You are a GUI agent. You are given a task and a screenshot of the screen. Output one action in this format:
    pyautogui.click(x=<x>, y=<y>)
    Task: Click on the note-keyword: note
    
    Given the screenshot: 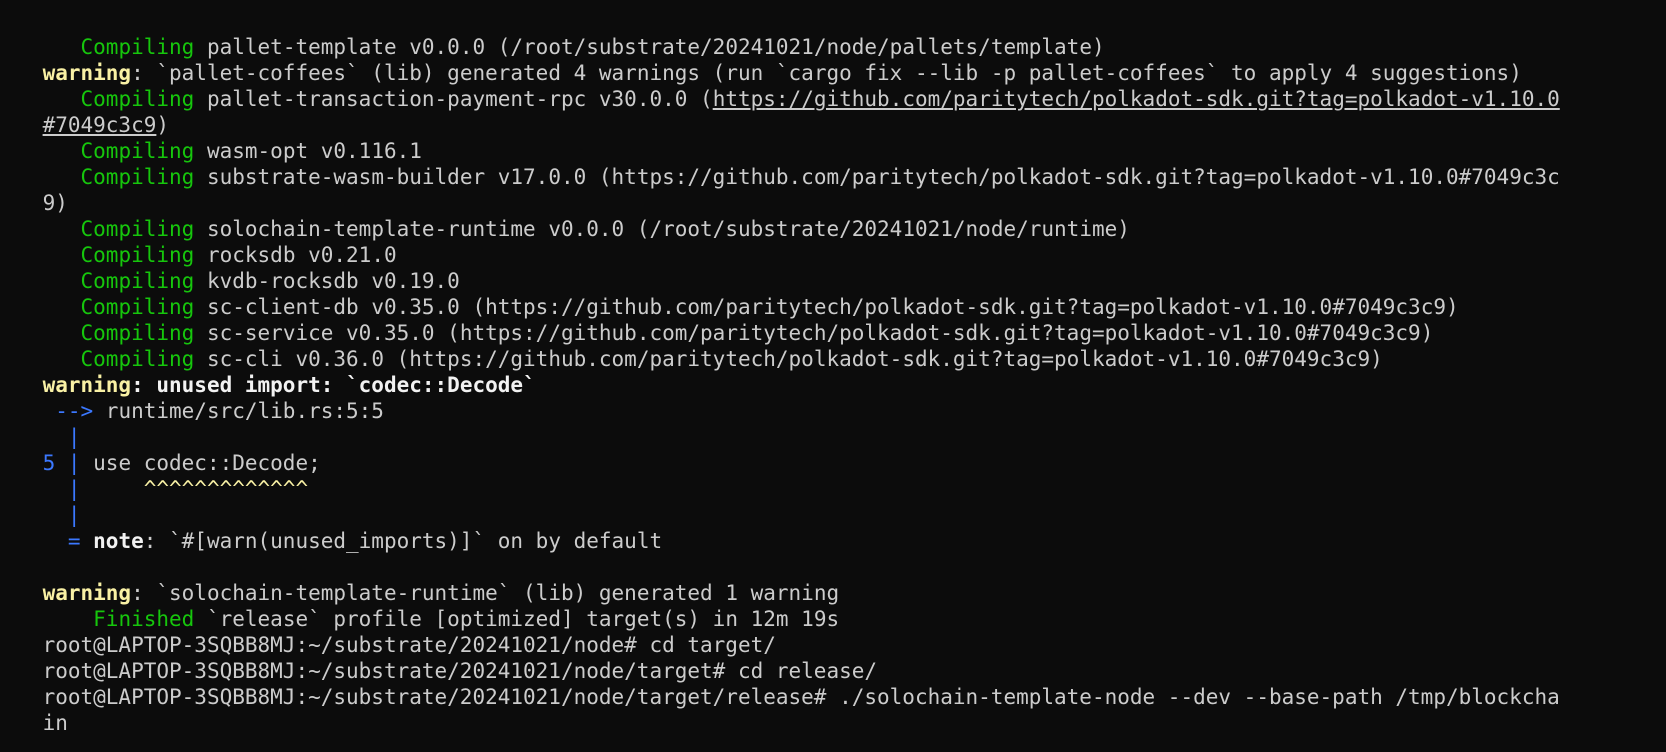 What is the action you would take?
    pyautogui.click(x=112, y=541)
    